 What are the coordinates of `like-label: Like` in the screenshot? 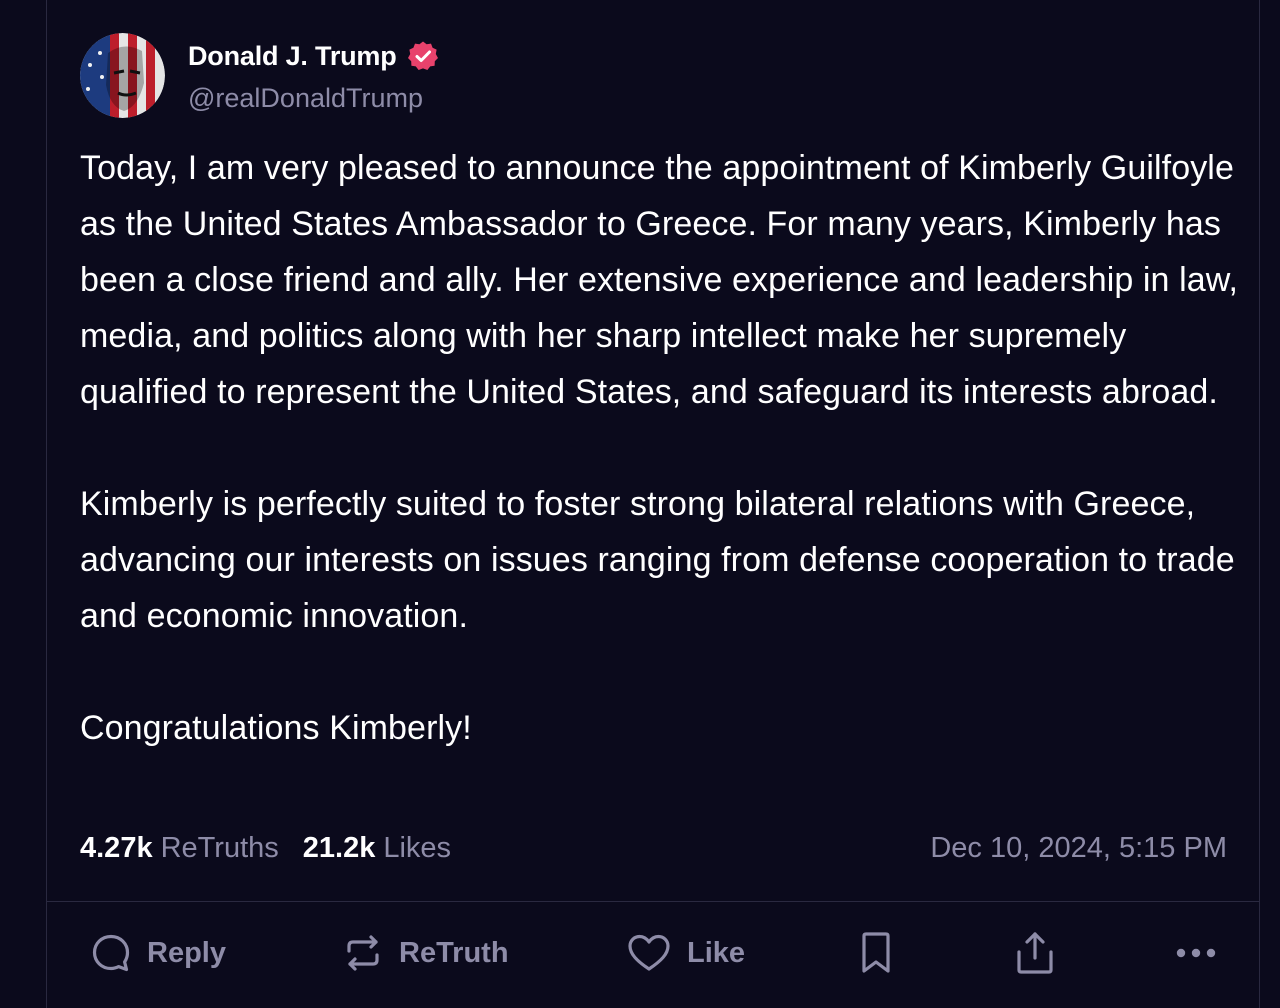 It's located at (716, 952).